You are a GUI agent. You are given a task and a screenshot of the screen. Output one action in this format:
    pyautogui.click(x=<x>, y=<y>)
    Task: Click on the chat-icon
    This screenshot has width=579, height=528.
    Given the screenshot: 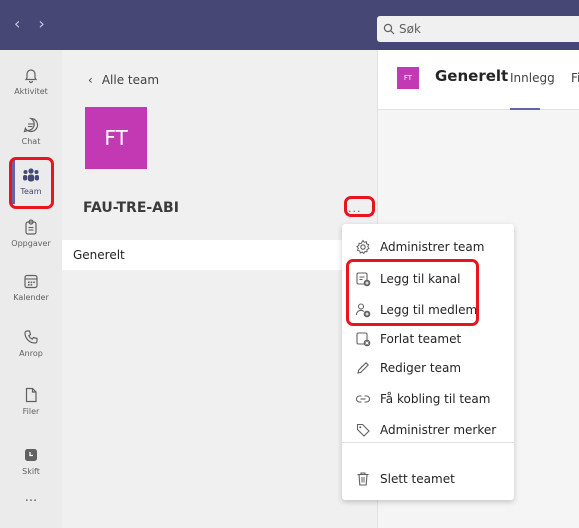 What is the action you would take?
    pyautogui.click(x=31, y=125)
    